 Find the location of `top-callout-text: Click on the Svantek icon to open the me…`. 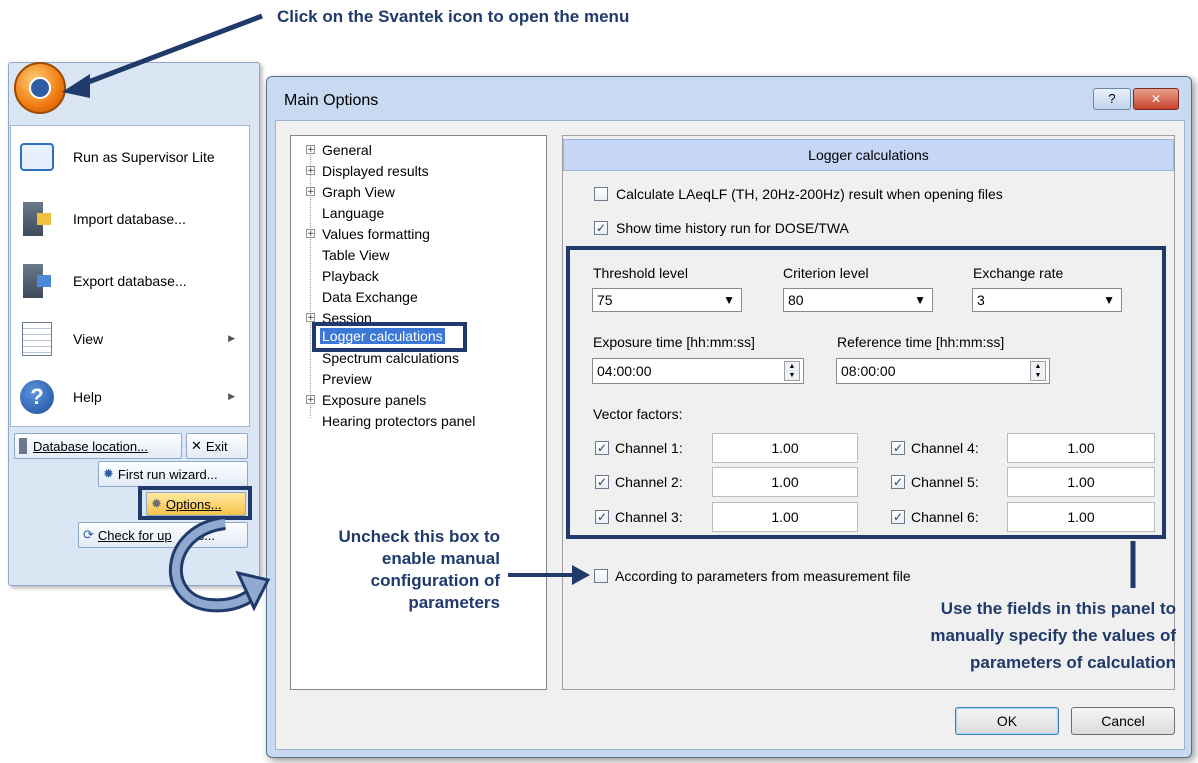

top-callout-text: Click on the Svantek icon to open the me… is located at coordinates (453, 16).